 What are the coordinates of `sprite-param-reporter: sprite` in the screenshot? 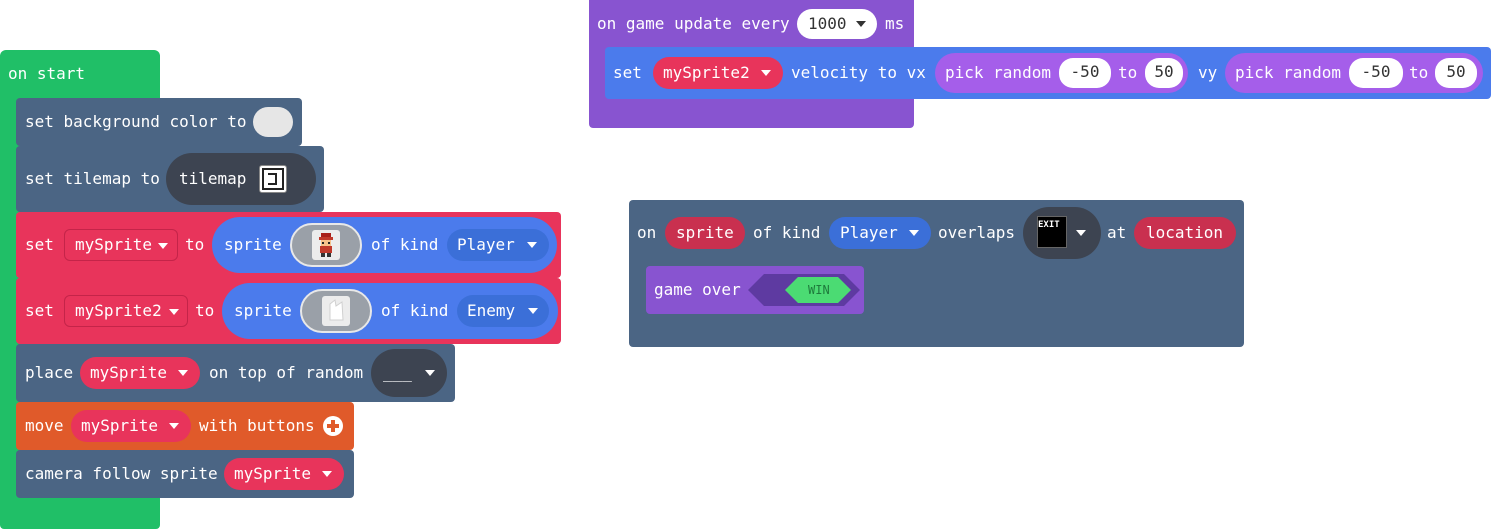 It's located at (705, 233).